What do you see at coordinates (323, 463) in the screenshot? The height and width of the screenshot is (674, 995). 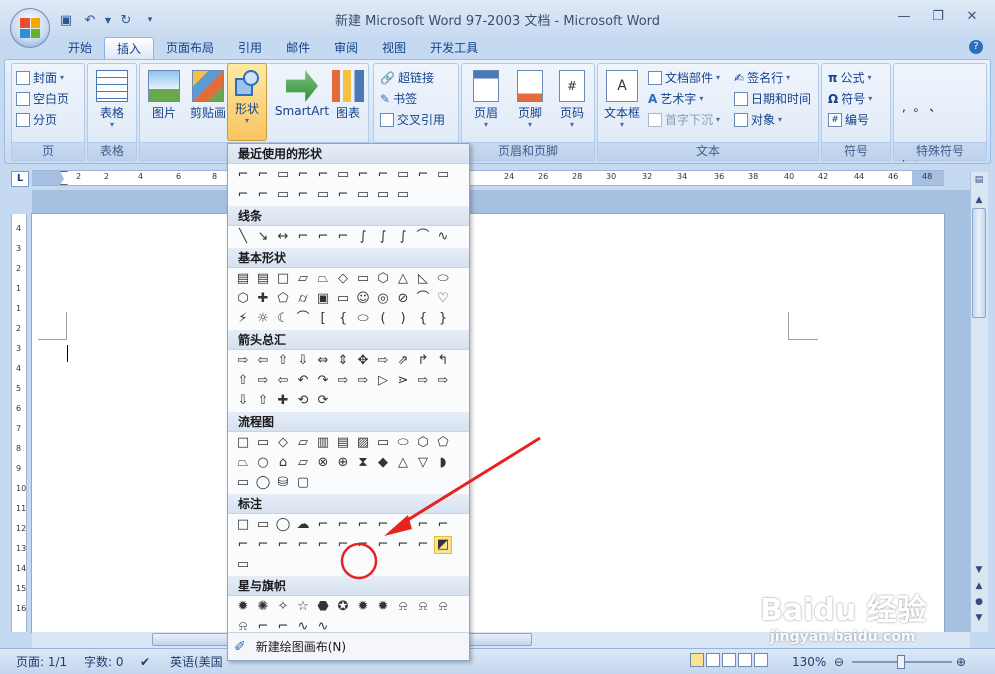 I see `shape-option: ⊗` at bounding box center [323, 463].